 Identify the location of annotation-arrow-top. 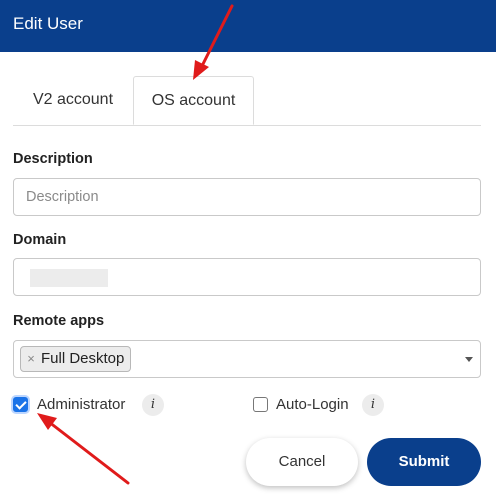
(213, 42).